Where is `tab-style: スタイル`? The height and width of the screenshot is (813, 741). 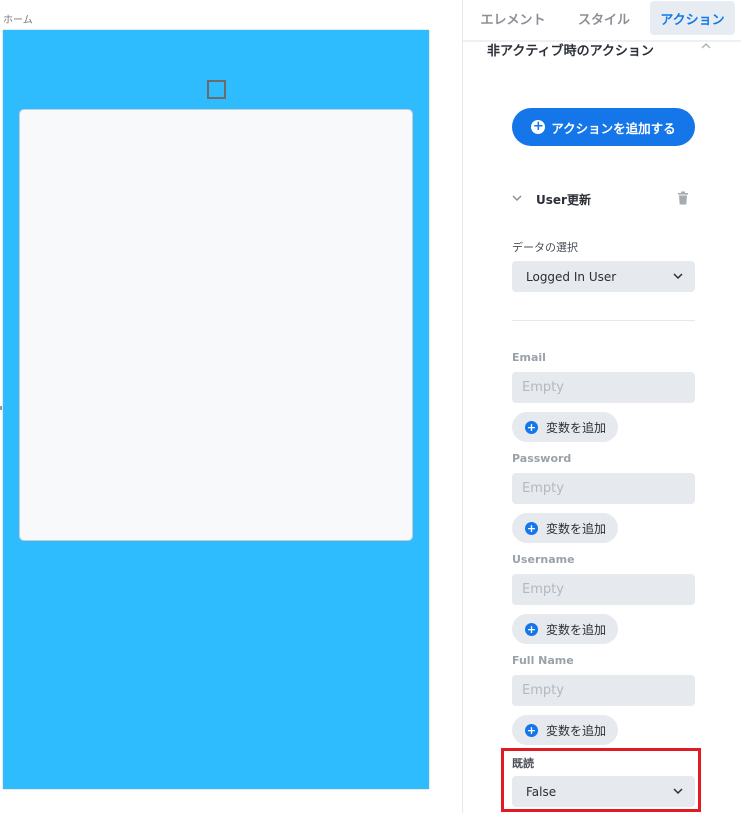 tab-style: スタイル is located at coordinates (604, 18).